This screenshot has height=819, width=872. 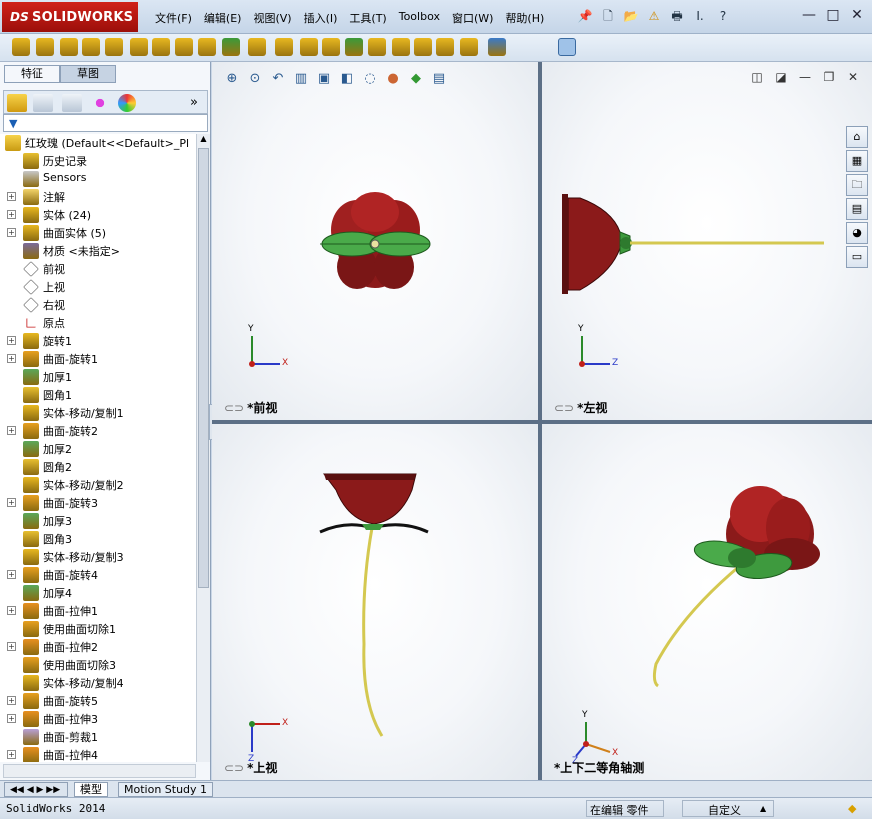 What do you see at coordinates (98, 287) in the screenshot?
I see `tree-item: 上视` at bounding box center [98, 287].